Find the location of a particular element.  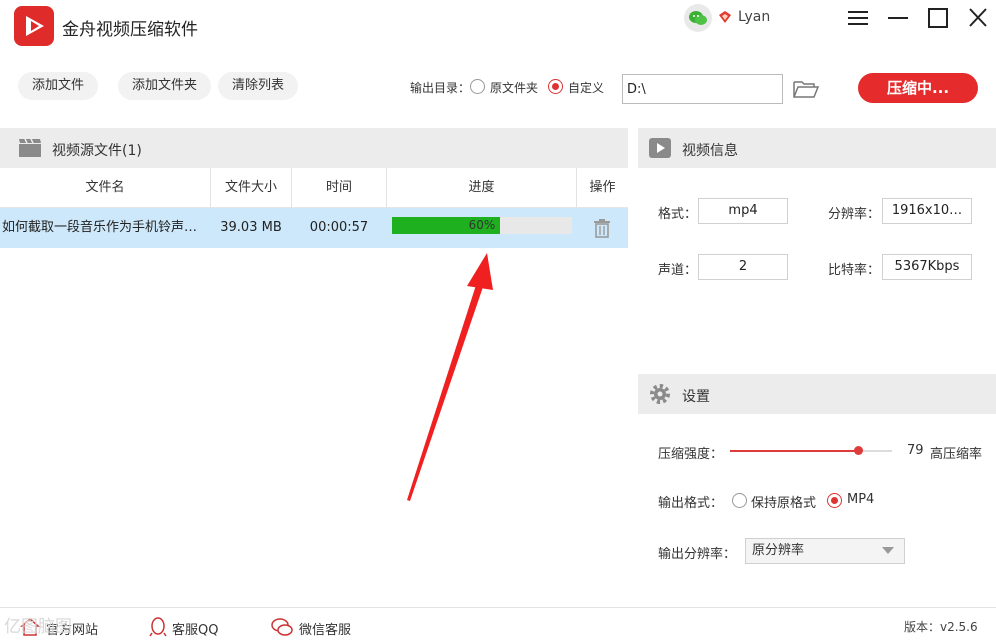

film-icon is located at coordinates (30, 148).